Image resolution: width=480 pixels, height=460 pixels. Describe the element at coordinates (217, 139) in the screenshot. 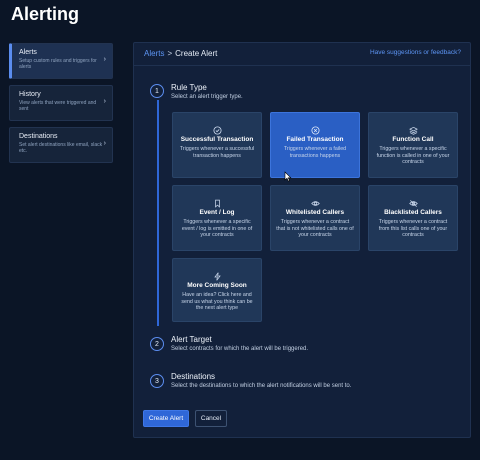

I see `card-title: Successful Transaction` at that location.